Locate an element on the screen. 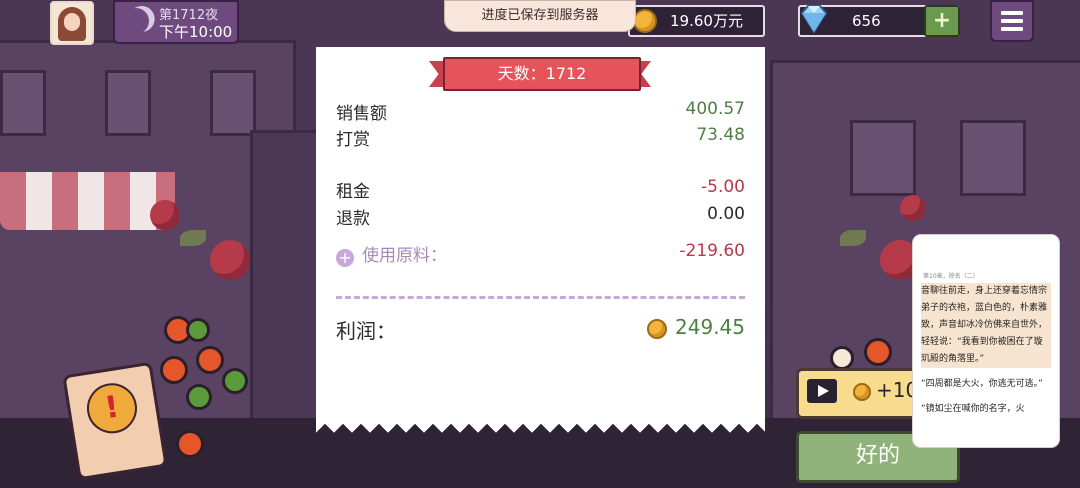 The width and height of the screenshot is (1080, 488). clock-time: 下午10:00 is located at coordinates (196, 32).